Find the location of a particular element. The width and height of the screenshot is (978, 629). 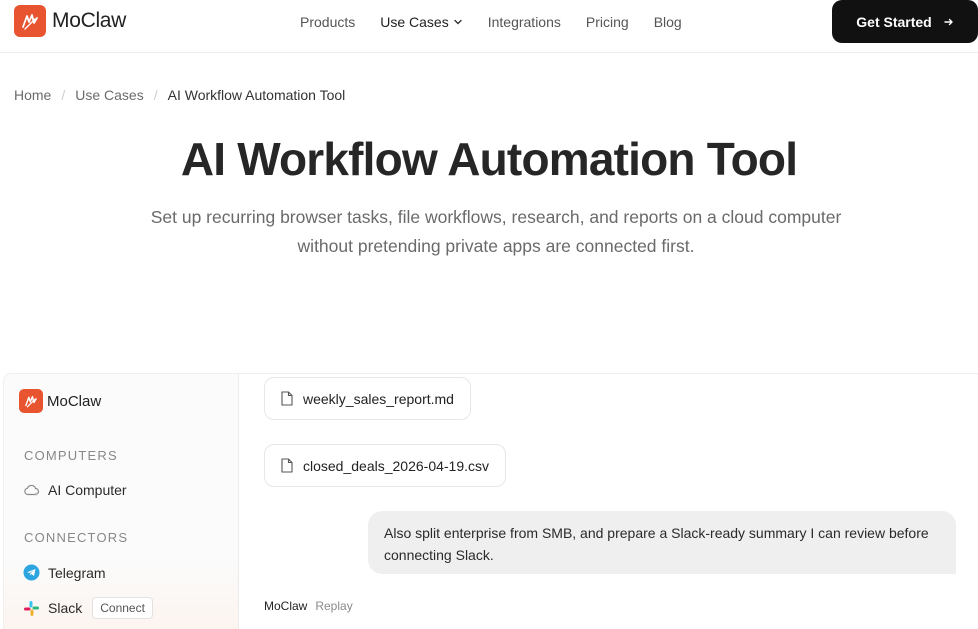

page-title: AI Workflow Automation Tool is located at coordinates (489, 159).